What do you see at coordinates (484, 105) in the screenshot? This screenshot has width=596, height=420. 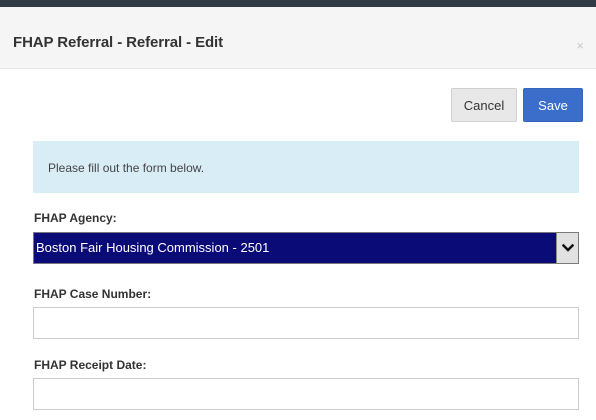 I see `cancel-button: Cancel` at bounding box center [484, 105].